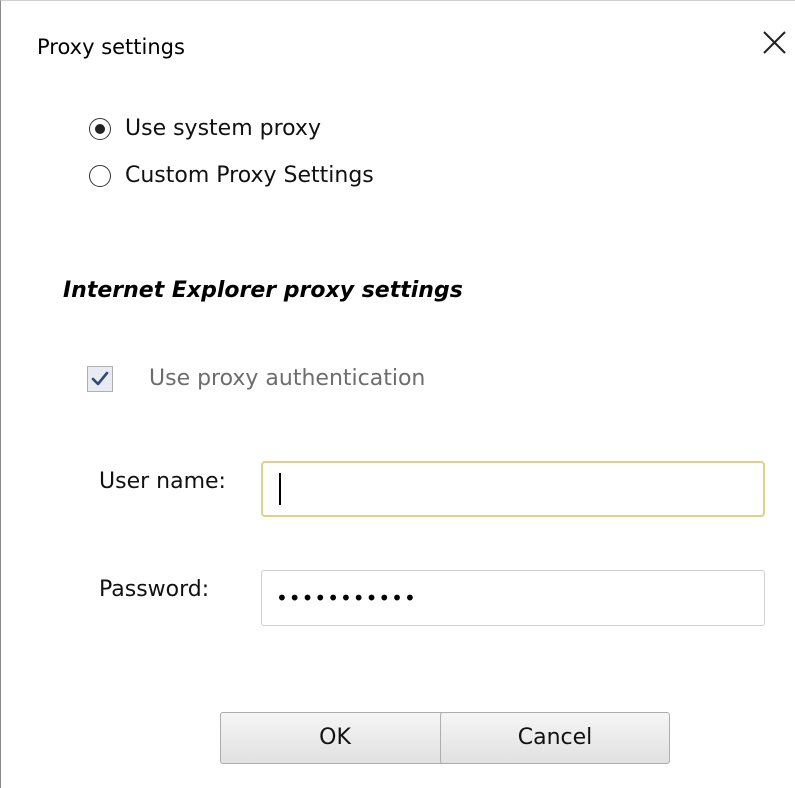 This screenshot has width=795, height=788. What do you see at coordinates (513, 598) in the screenshot?
I see `password-input` at bounding box center [513, 598].